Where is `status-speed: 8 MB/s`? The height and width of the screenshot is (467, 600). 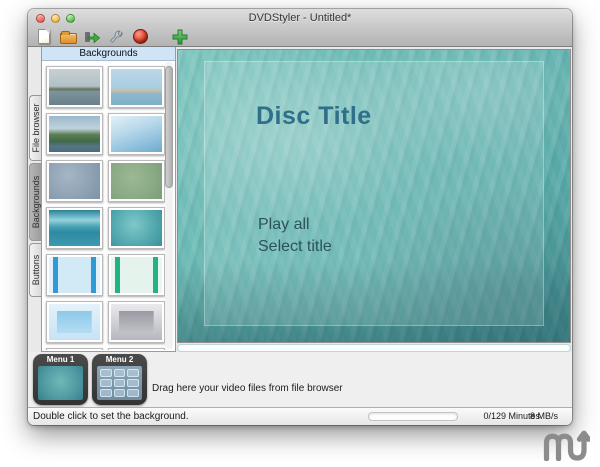 status-speed: 8 MB/s is located at coordinates (543, 416).